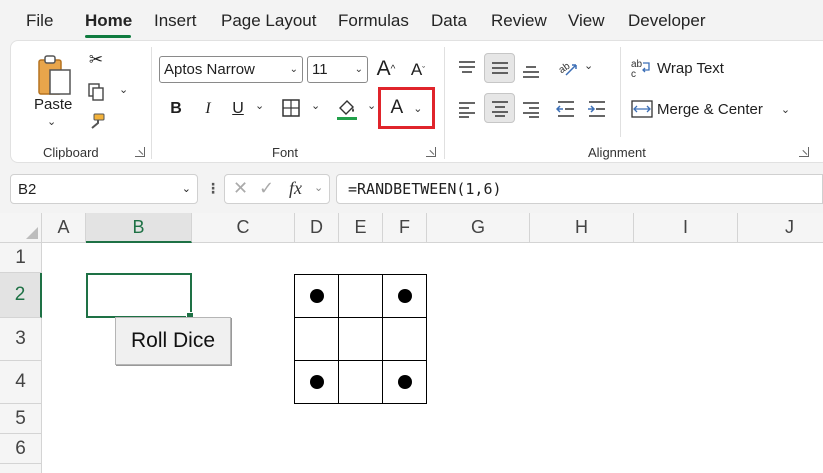 This screenshot has height=473, width=823. What do you see at coordinates (213, 188) in the screenshot?
I see `more-options-icon: ⋮` at bounding box center [213, 188].